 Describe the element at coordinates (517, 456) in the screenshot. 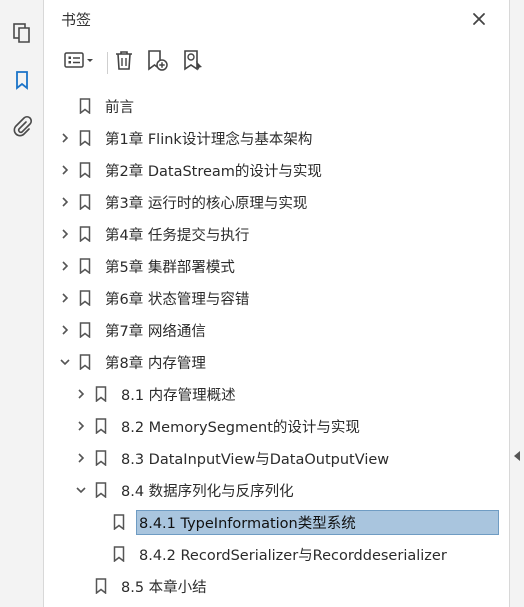

I see `collapse-panel-icon` at that location.